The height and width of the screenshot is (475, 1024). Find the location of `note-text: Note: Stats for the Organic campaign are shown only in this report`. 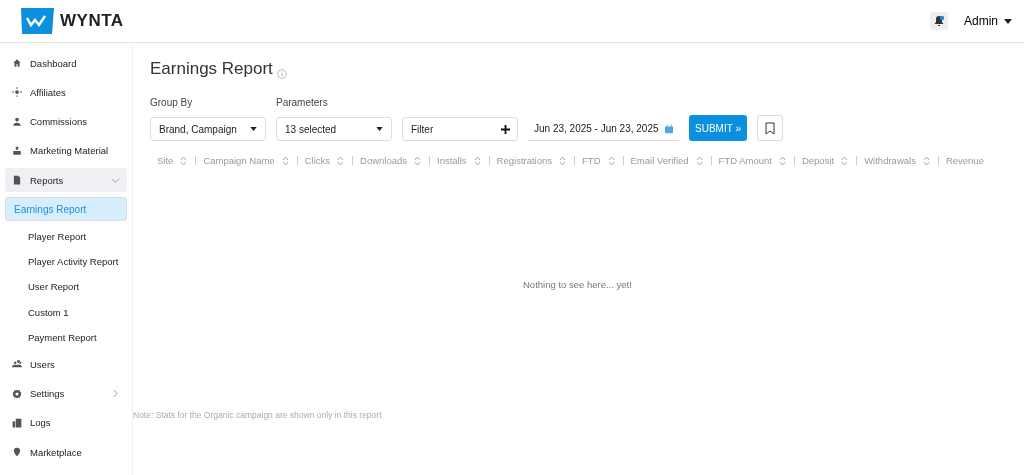

note-text: Note: Stats for the Organic campaign are shown only in this report is located at coordinates (257, 415).